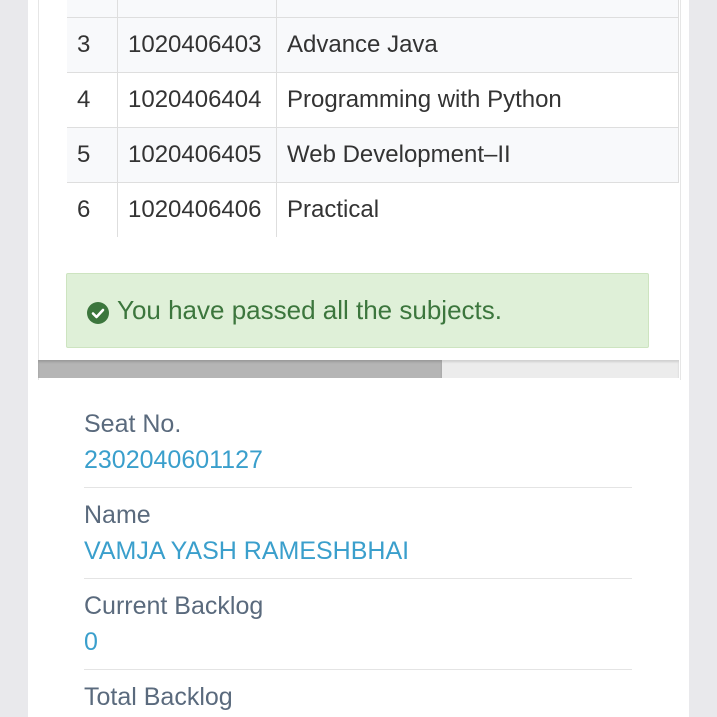  What do you see at coordinates (477, 155) in the screenshot?
I see `subject-name: Web Development–II` at bounding box center [477, 155].